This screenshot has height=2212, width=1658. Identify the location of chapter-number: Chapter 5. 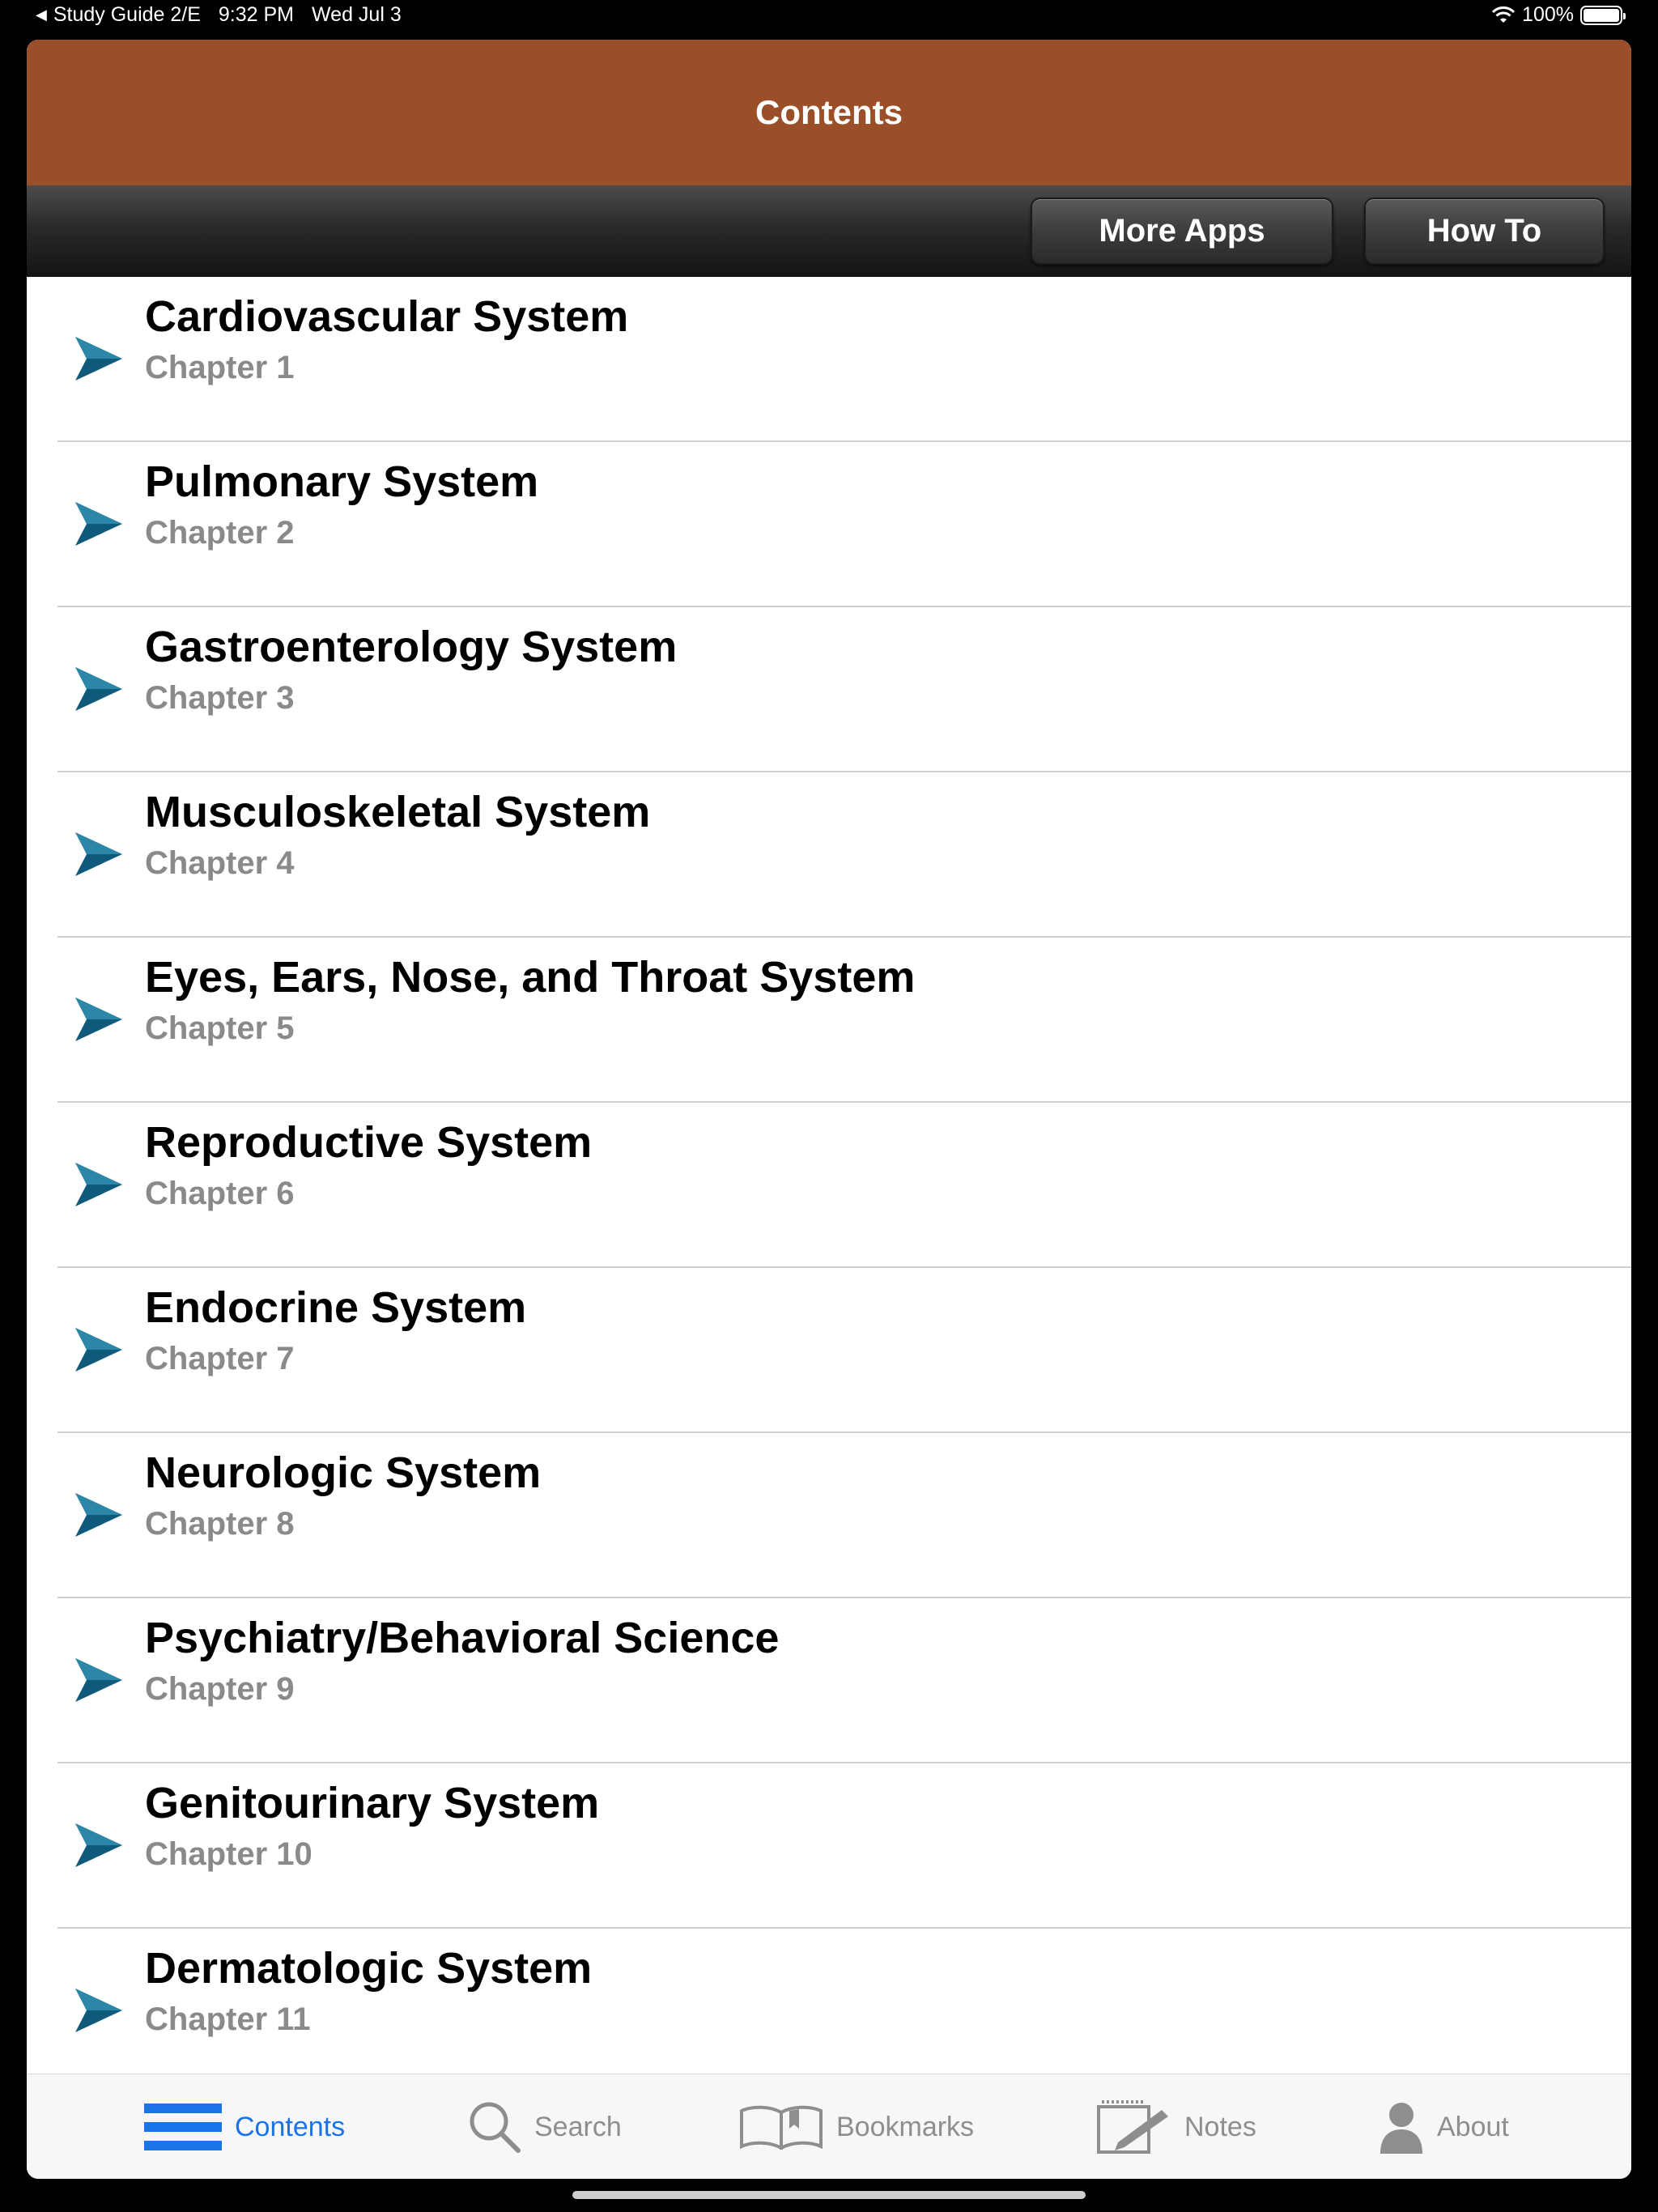
(220, 1028).